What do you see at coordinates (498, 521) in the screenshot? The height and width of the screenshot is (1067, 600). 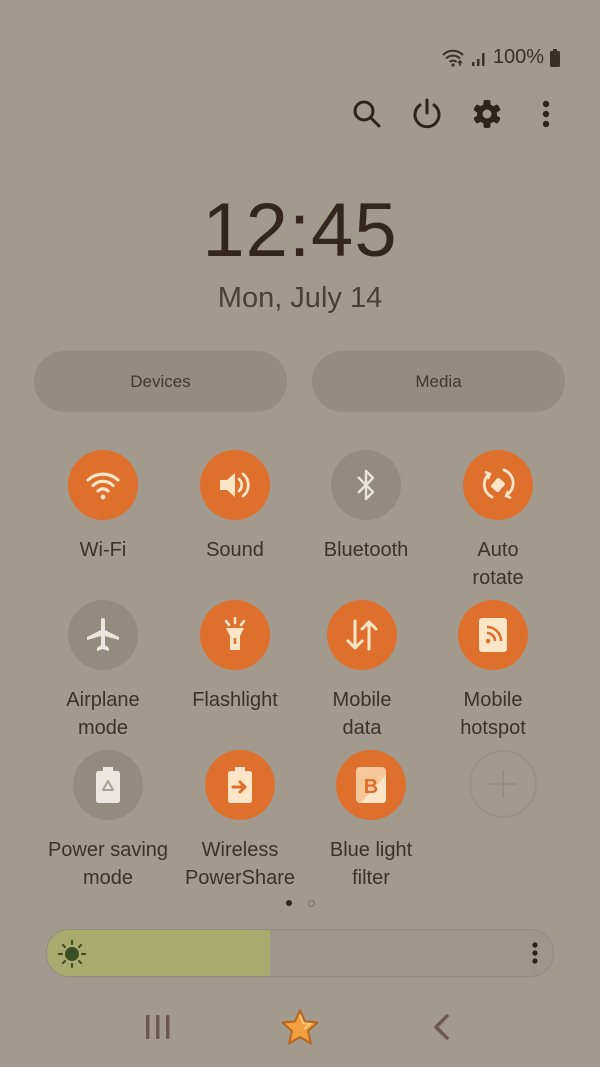 I see `tile-auto-rotate: Auto rotate` at bounding box center [498, 521].